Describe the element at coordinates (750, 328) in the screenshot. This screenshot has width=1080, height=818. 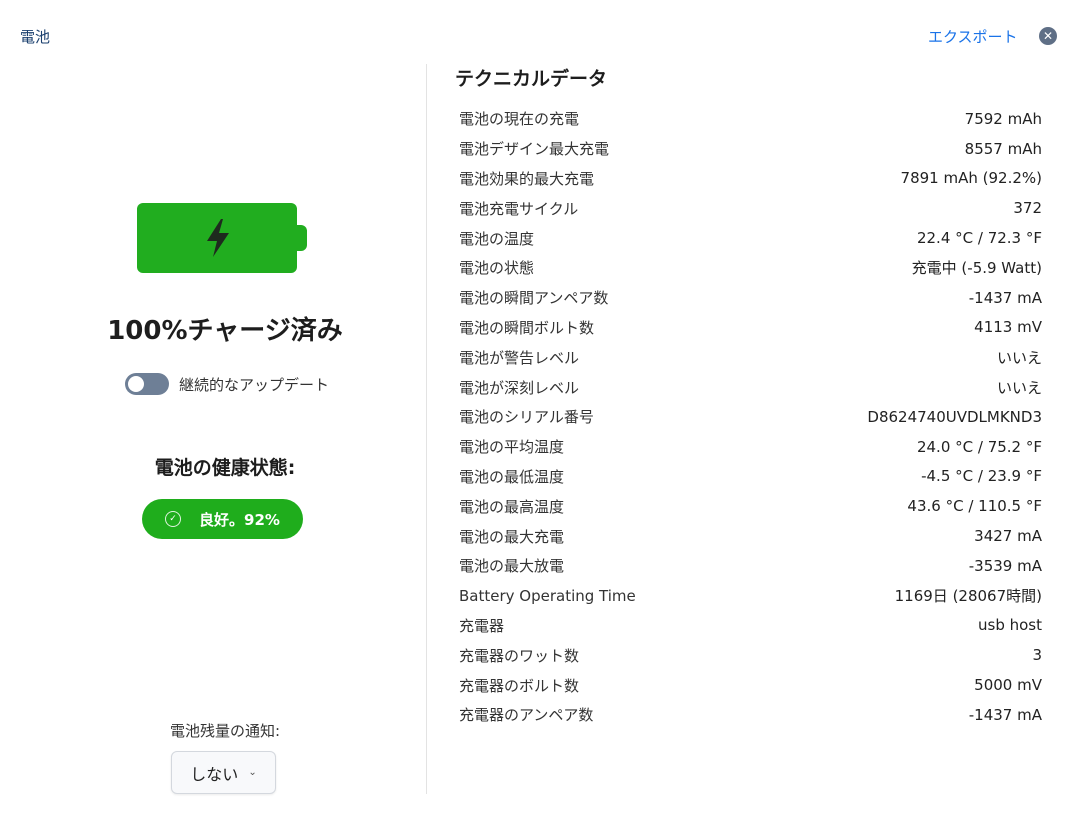
I see `data-row: 電池の瞬間ボルト数 4113 mV` at that location.